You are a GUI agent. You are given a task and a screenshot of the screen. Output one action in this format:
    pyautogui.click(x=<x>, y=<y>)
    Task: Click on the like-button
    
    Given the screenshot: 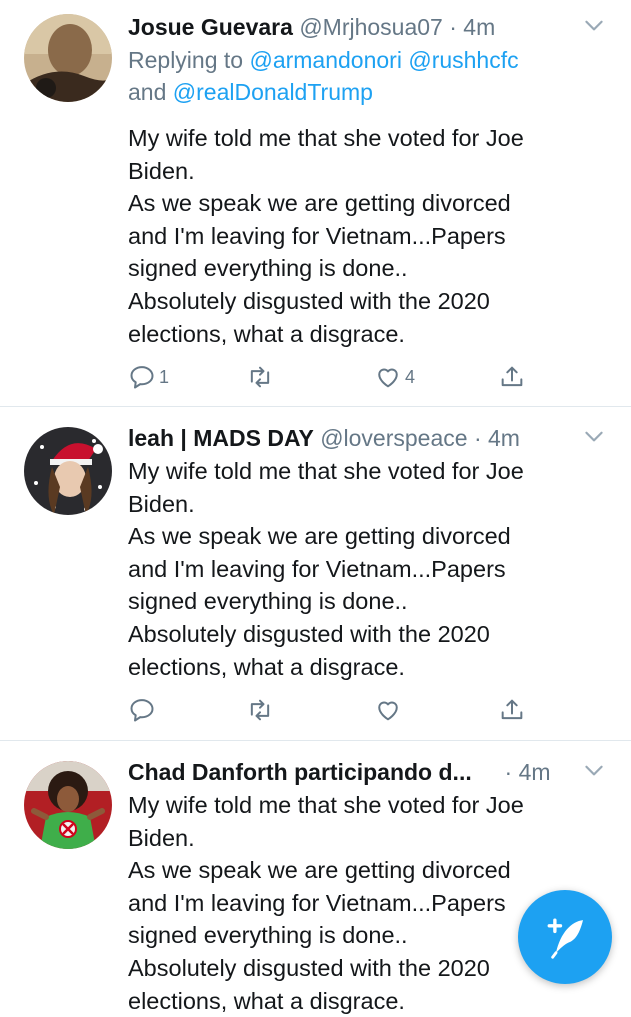 What is the action you would take?
    pyautogui.click(x=388, y=710)
    